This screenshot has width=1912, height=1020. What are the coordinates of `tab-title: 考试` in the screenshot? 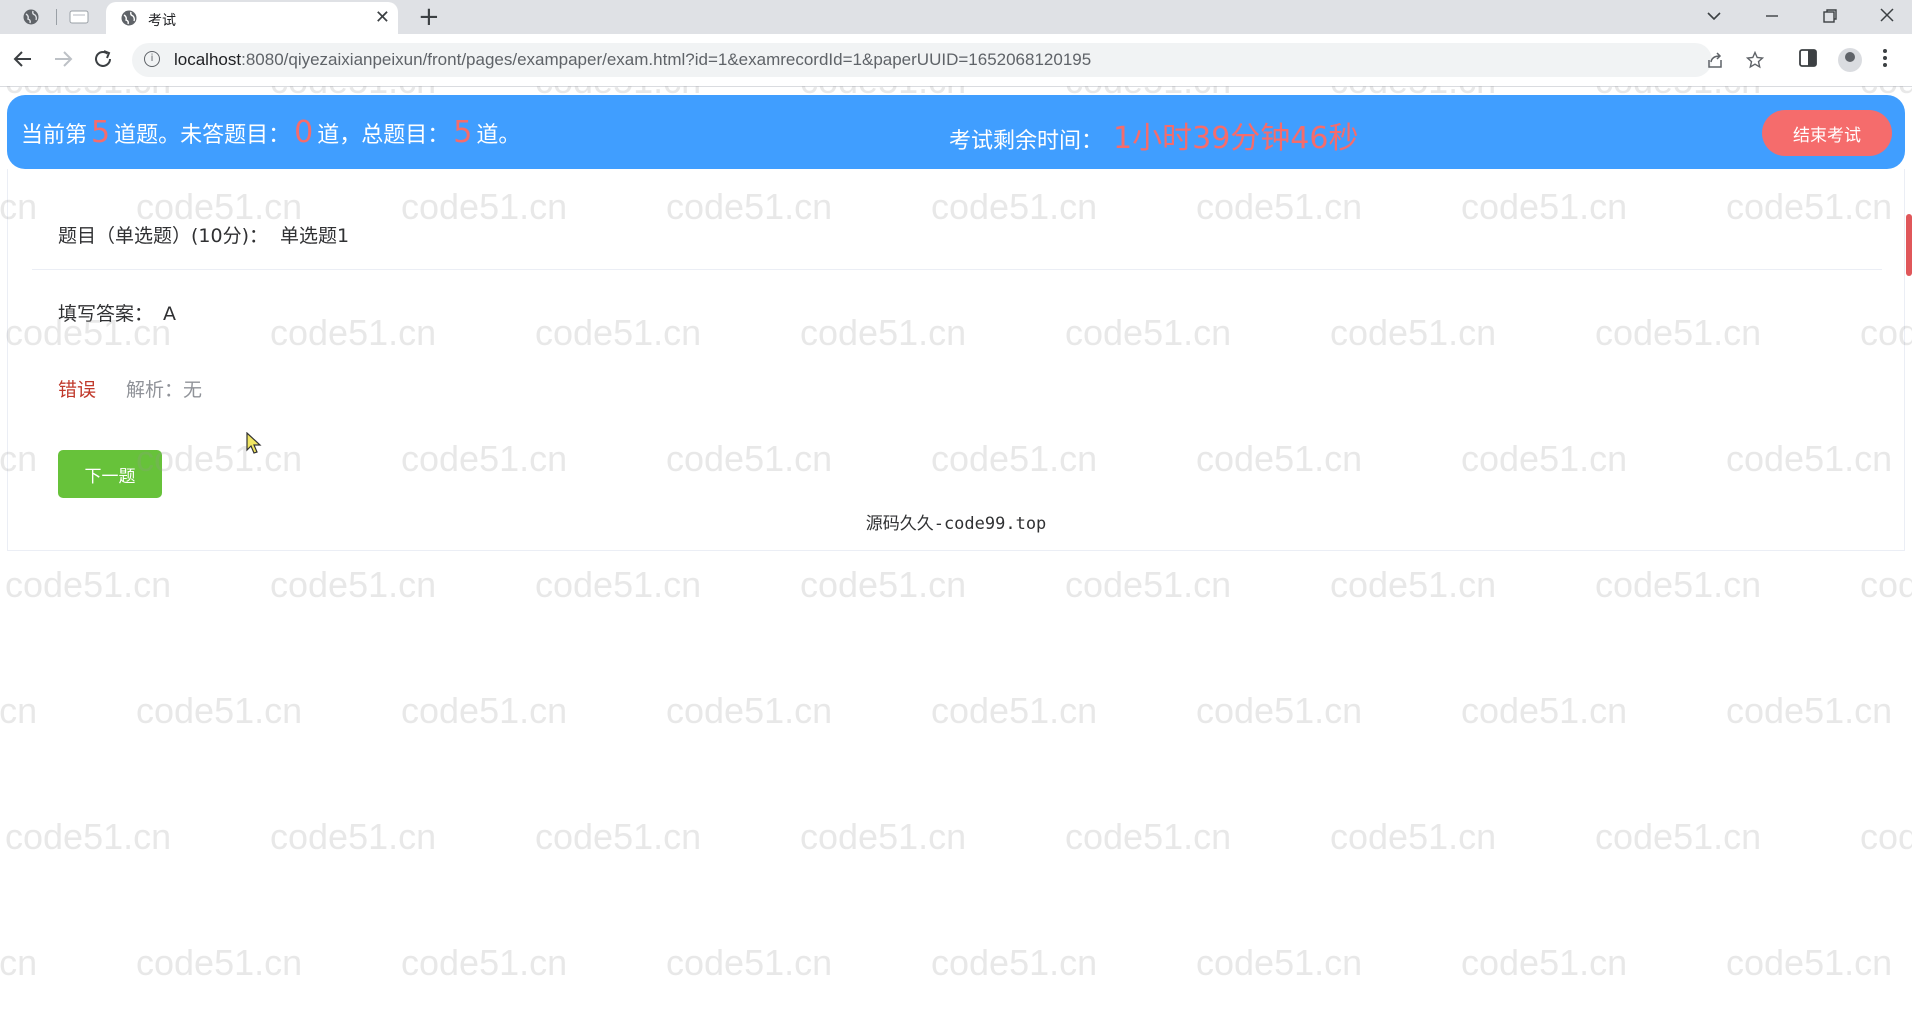 It's located at (162, 21).